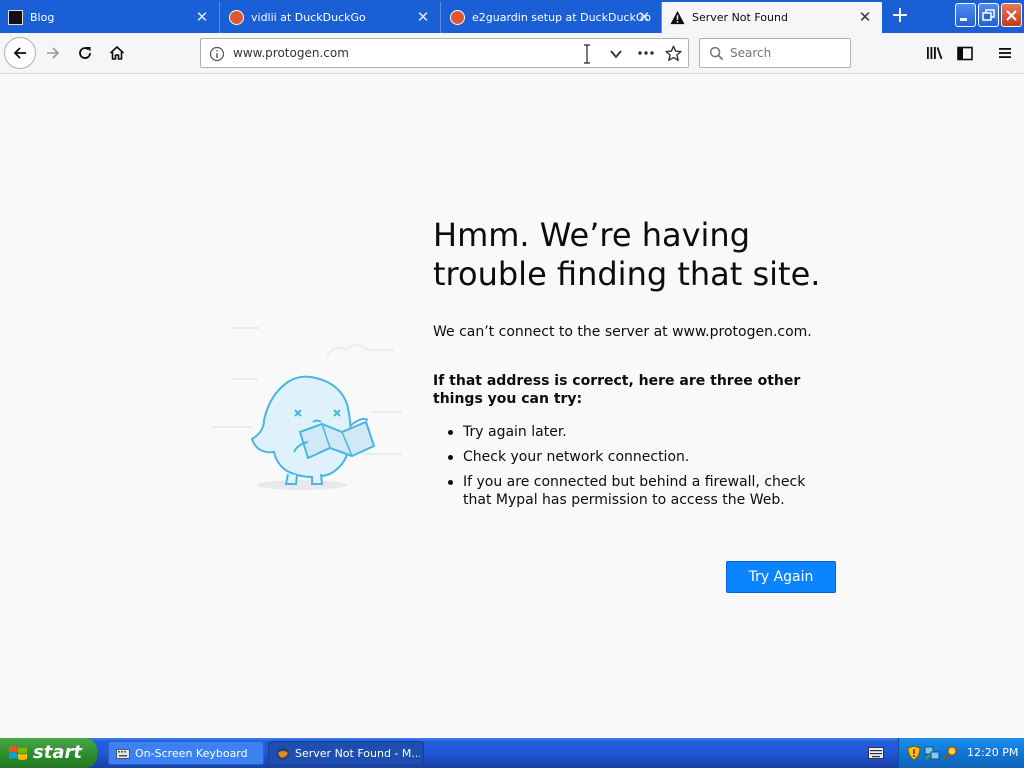  I want to click on list-item: Try again later., so click(633, 432).